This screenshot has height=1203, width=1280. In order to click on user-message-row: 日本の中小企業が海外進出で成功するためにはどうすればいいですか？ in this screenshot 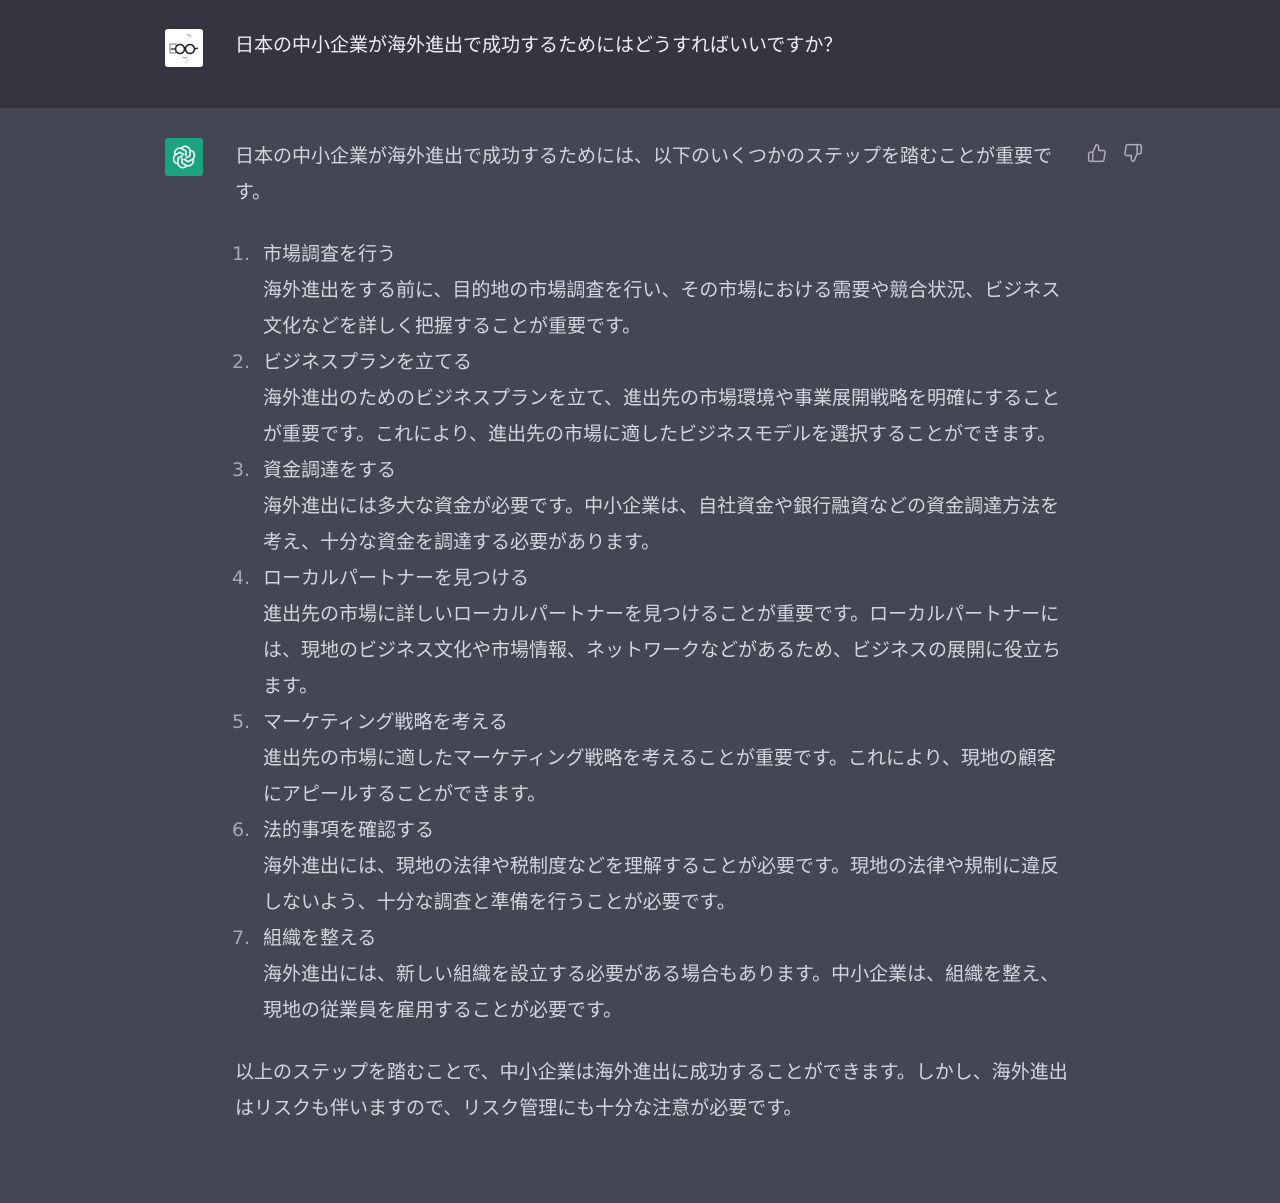, I will do `click(640, 54)`.